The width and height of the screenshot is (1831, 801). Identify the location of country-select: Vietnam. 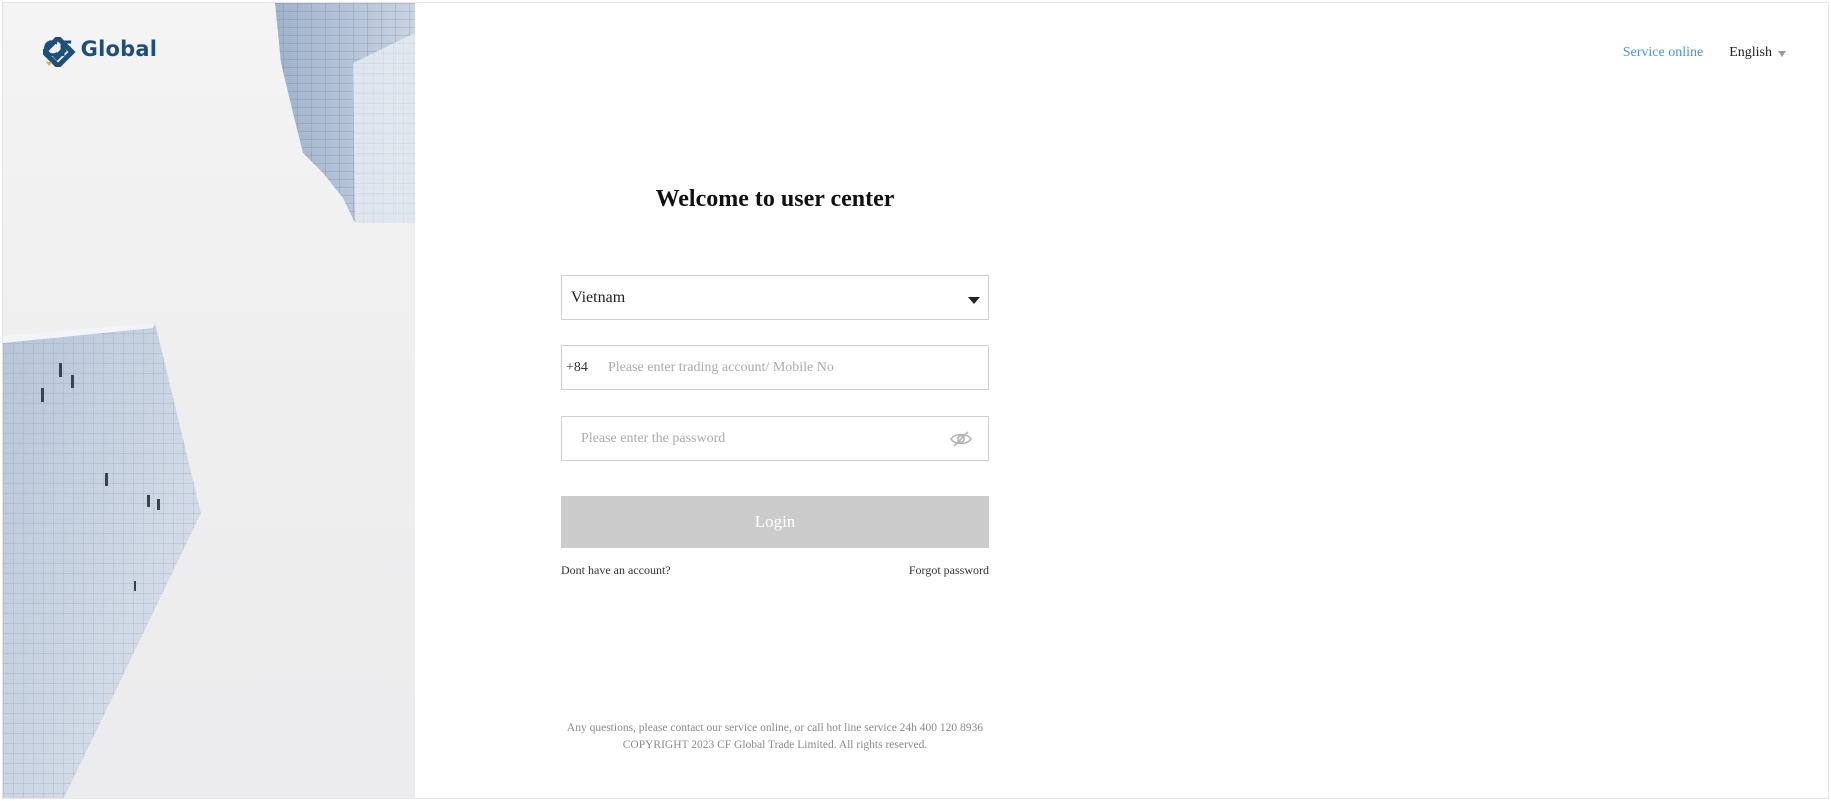
(775, 297).